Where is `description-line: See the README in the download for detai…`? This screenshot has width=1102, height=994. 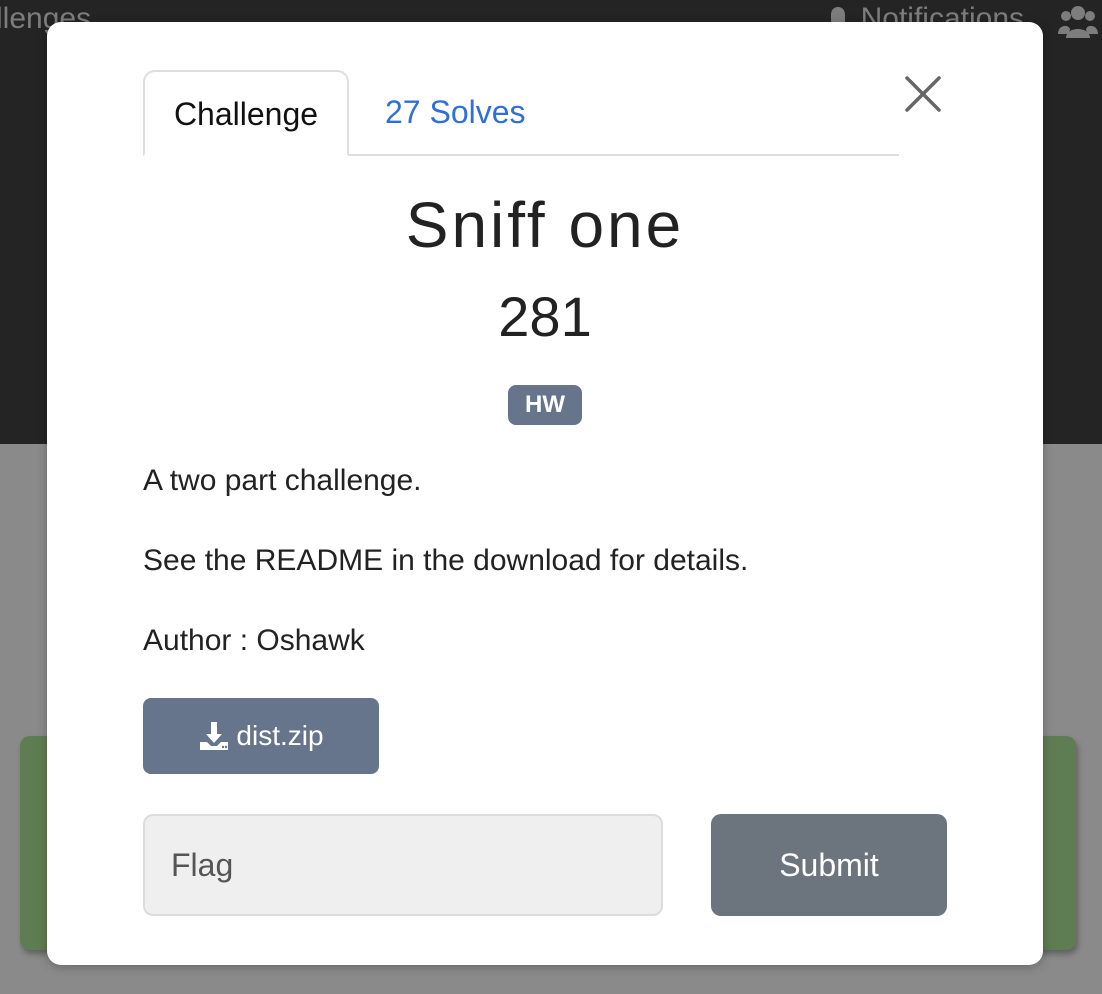
description-line: See the README in the download for detai… is located at coordinates (446, 560).